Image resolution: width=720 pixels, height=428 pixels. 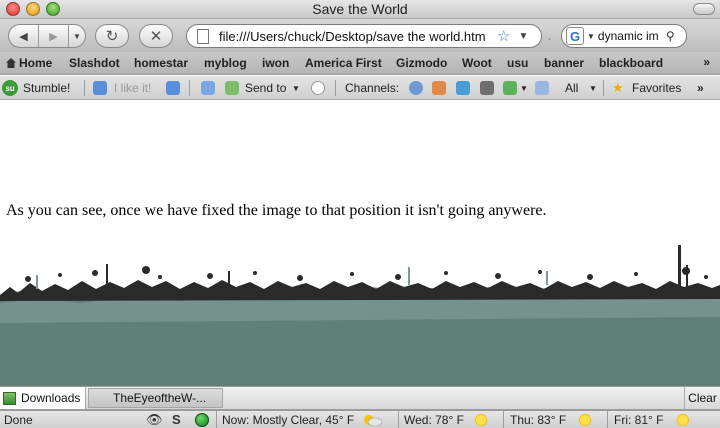 I want to click on partly-cloudy-icon, so click(x=373, y=420).